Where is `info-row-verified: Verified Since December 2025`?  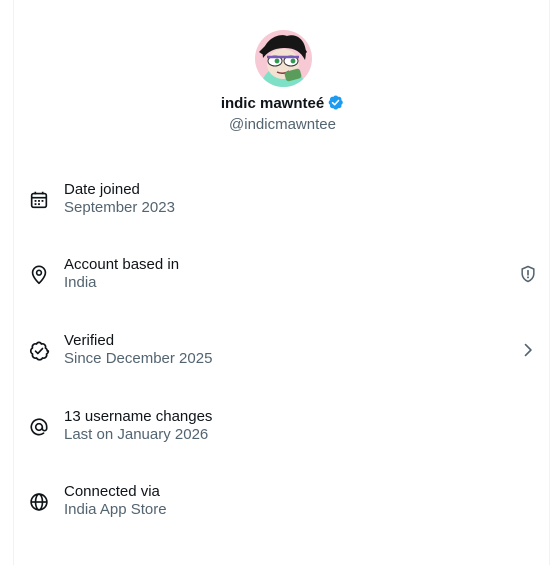 info-row-verified: Verified Since December 2025 is located at coordinates (282, 355).